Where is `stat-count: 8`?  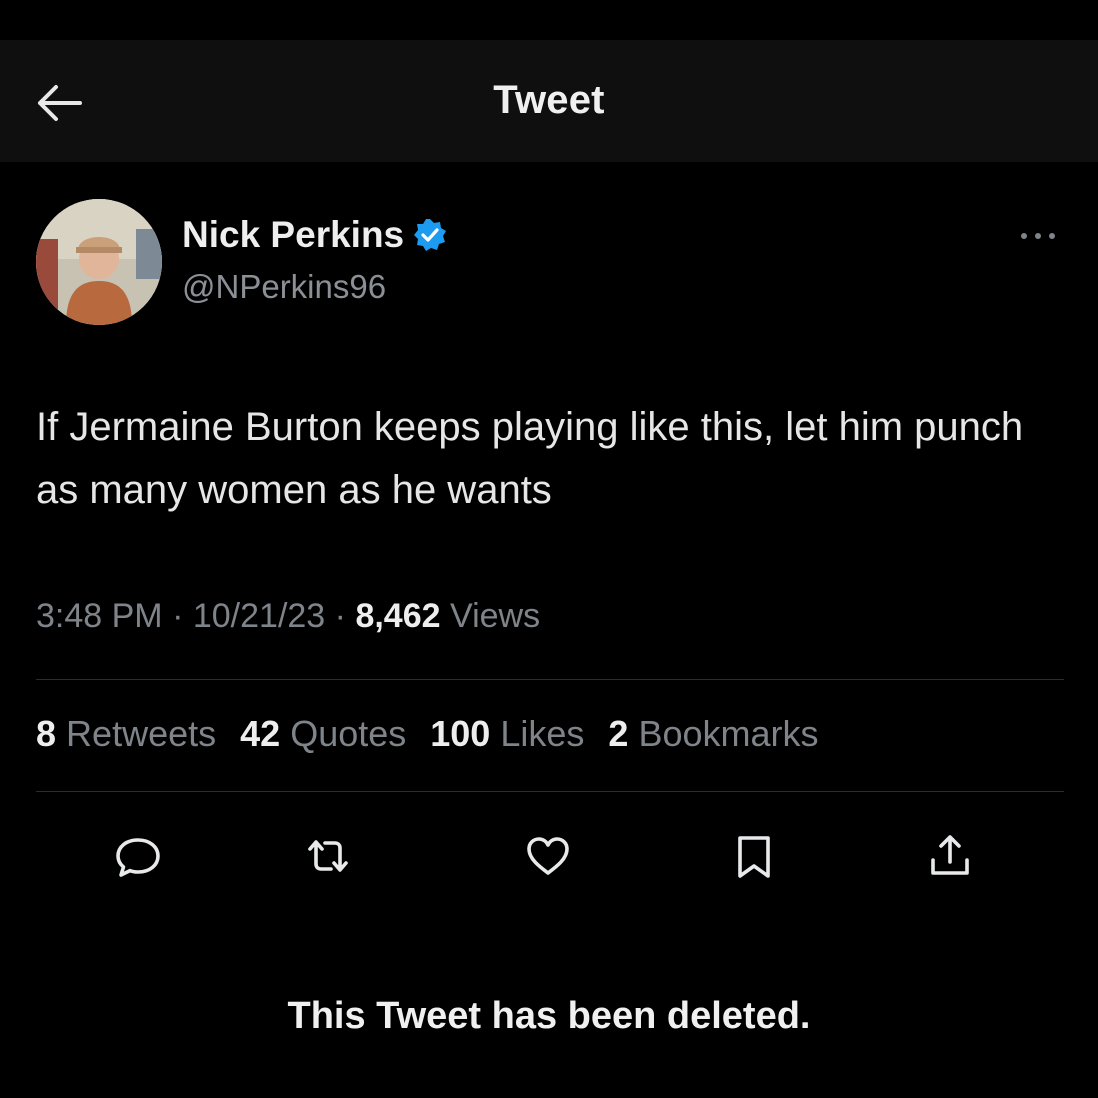
stat-count: 8 is located at coordinates (46, 733).